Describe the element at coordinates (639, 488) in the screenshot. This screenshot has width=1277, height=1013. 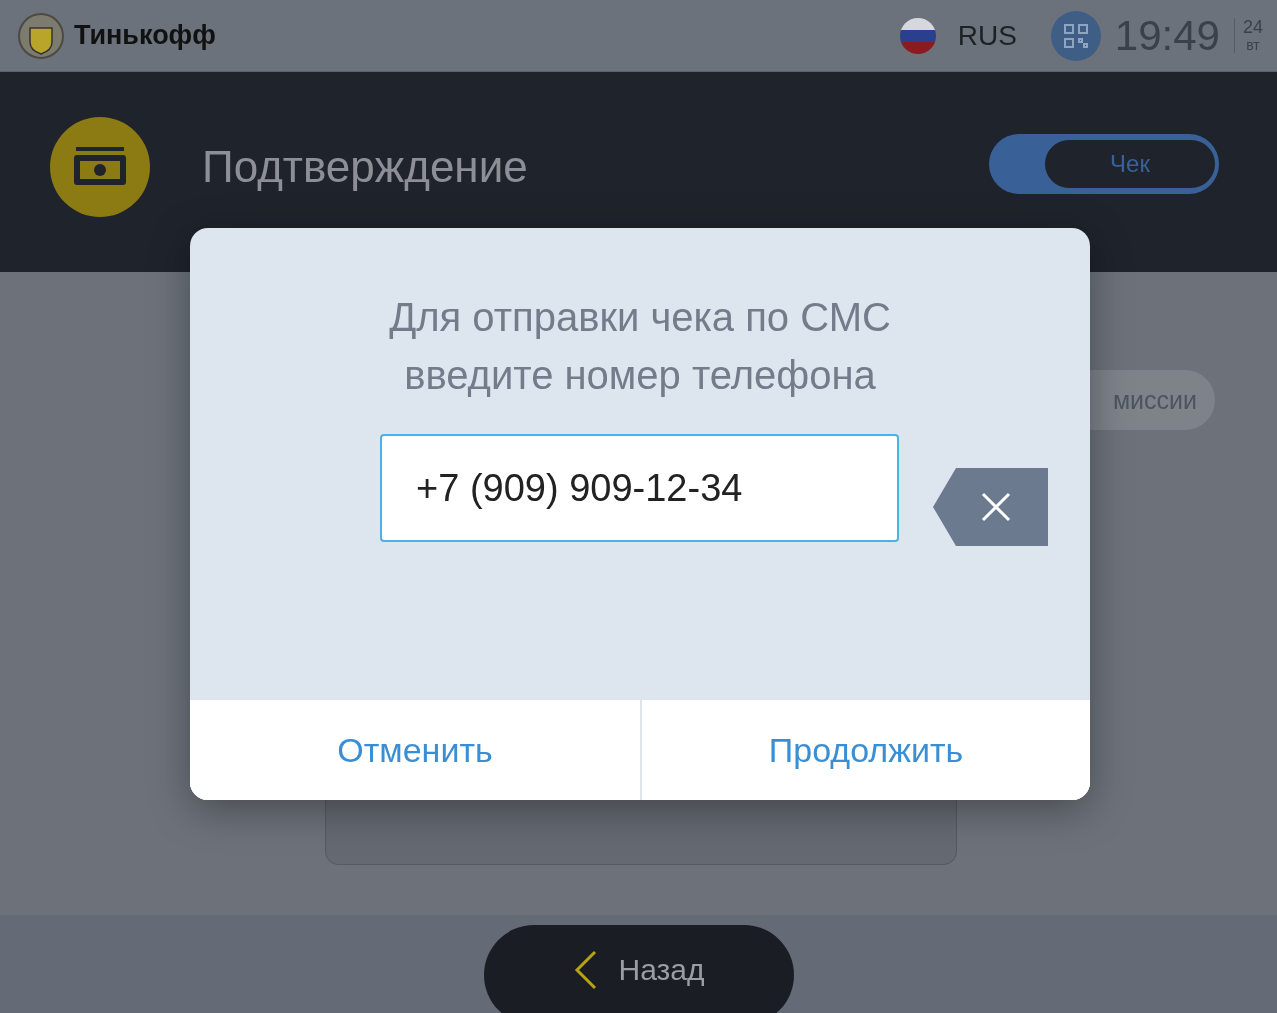
I see `phone-input-field: +7 (909) 909-12-34` at that location.